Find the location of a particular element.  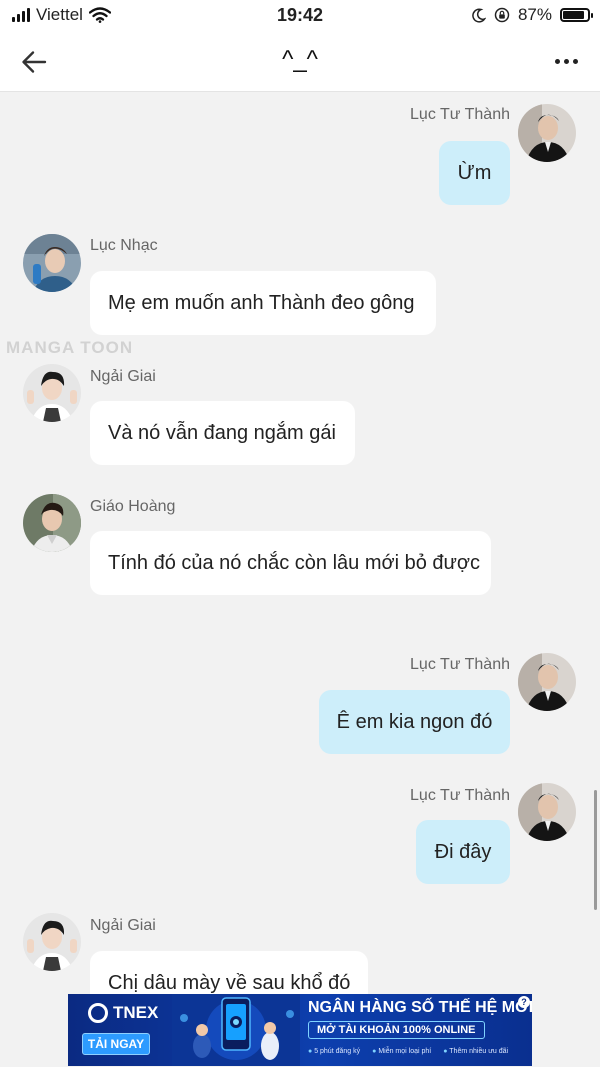

moon-icon is located at coordinates (479, 15).